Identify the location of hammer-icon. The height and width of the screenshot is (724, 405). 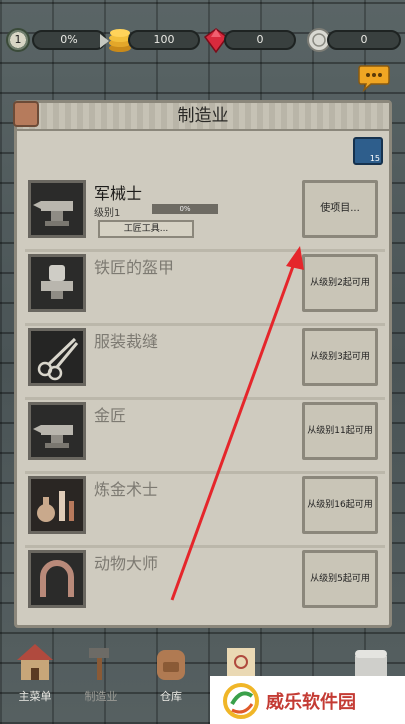
(99, 664).